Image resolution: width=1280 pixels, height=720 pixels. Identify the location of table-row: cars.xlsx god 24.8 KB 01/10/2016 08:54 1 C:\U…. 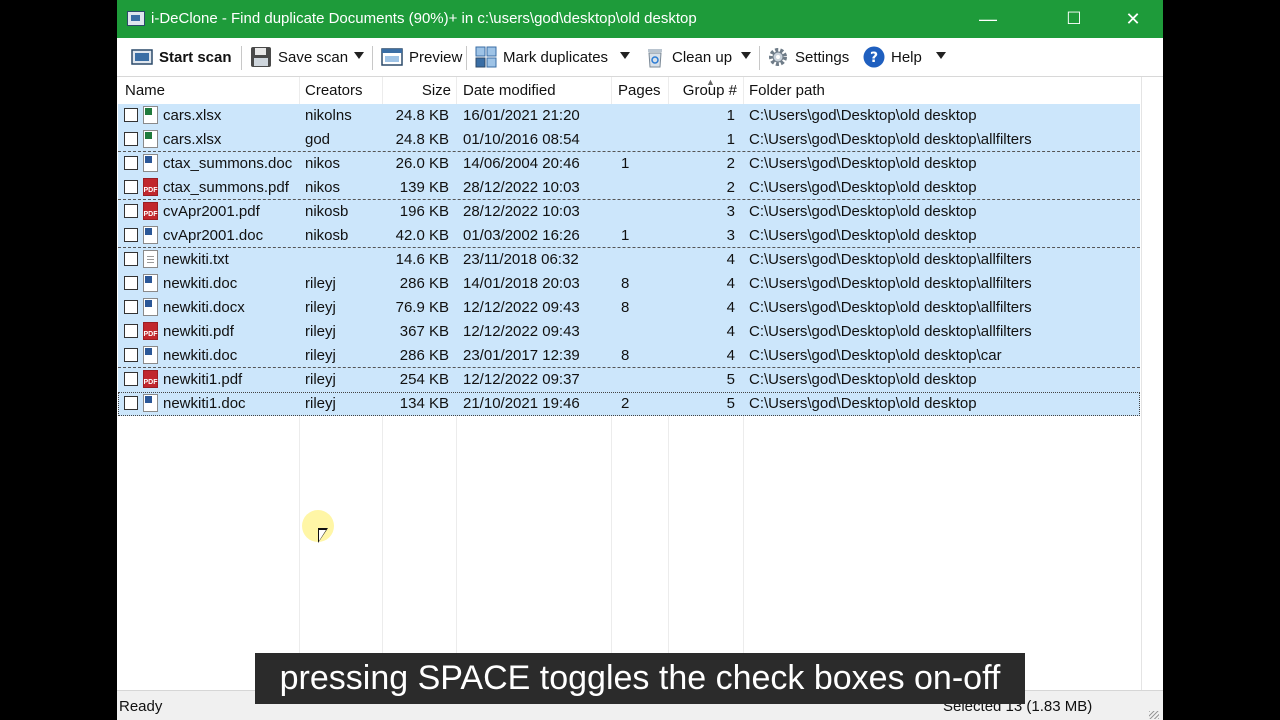
(629, 140).